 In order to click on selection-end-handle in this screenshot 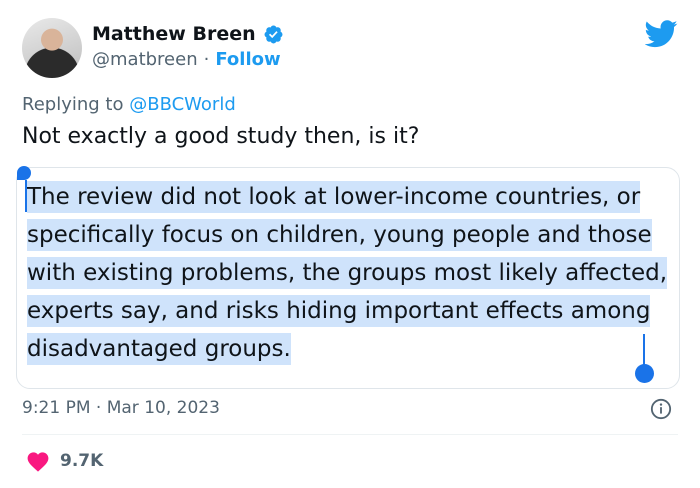, I will do `click(644, 373)`.